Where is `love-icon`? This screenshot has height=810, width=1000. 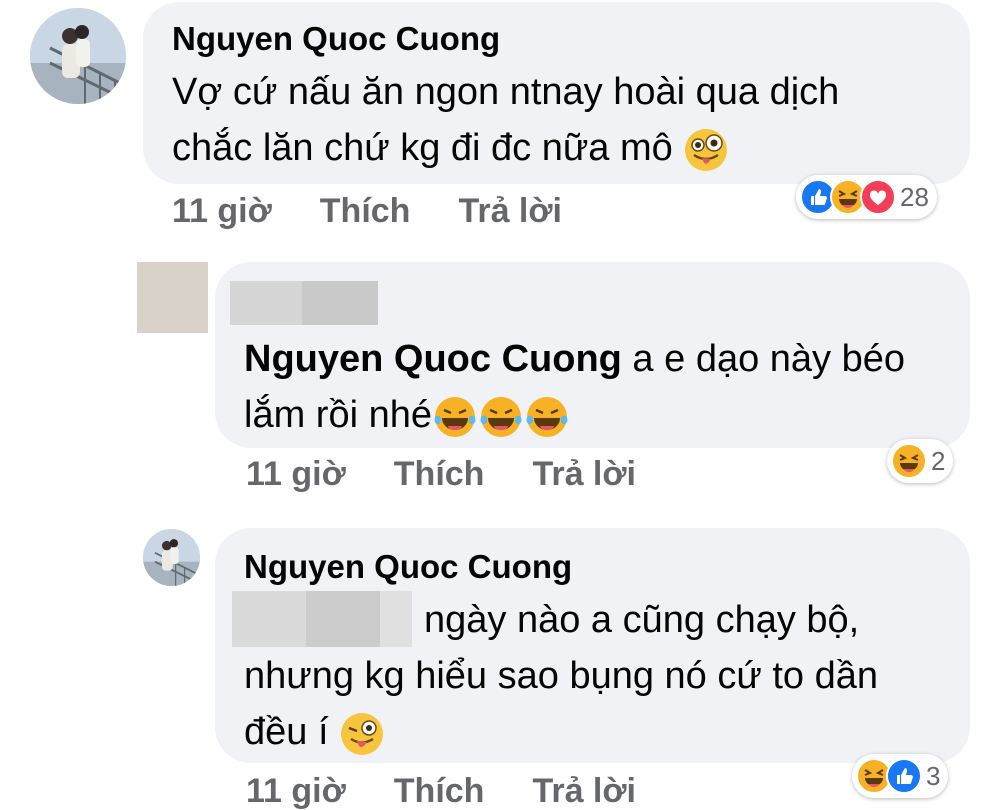 love-icon is located at coordinates (878, 197).